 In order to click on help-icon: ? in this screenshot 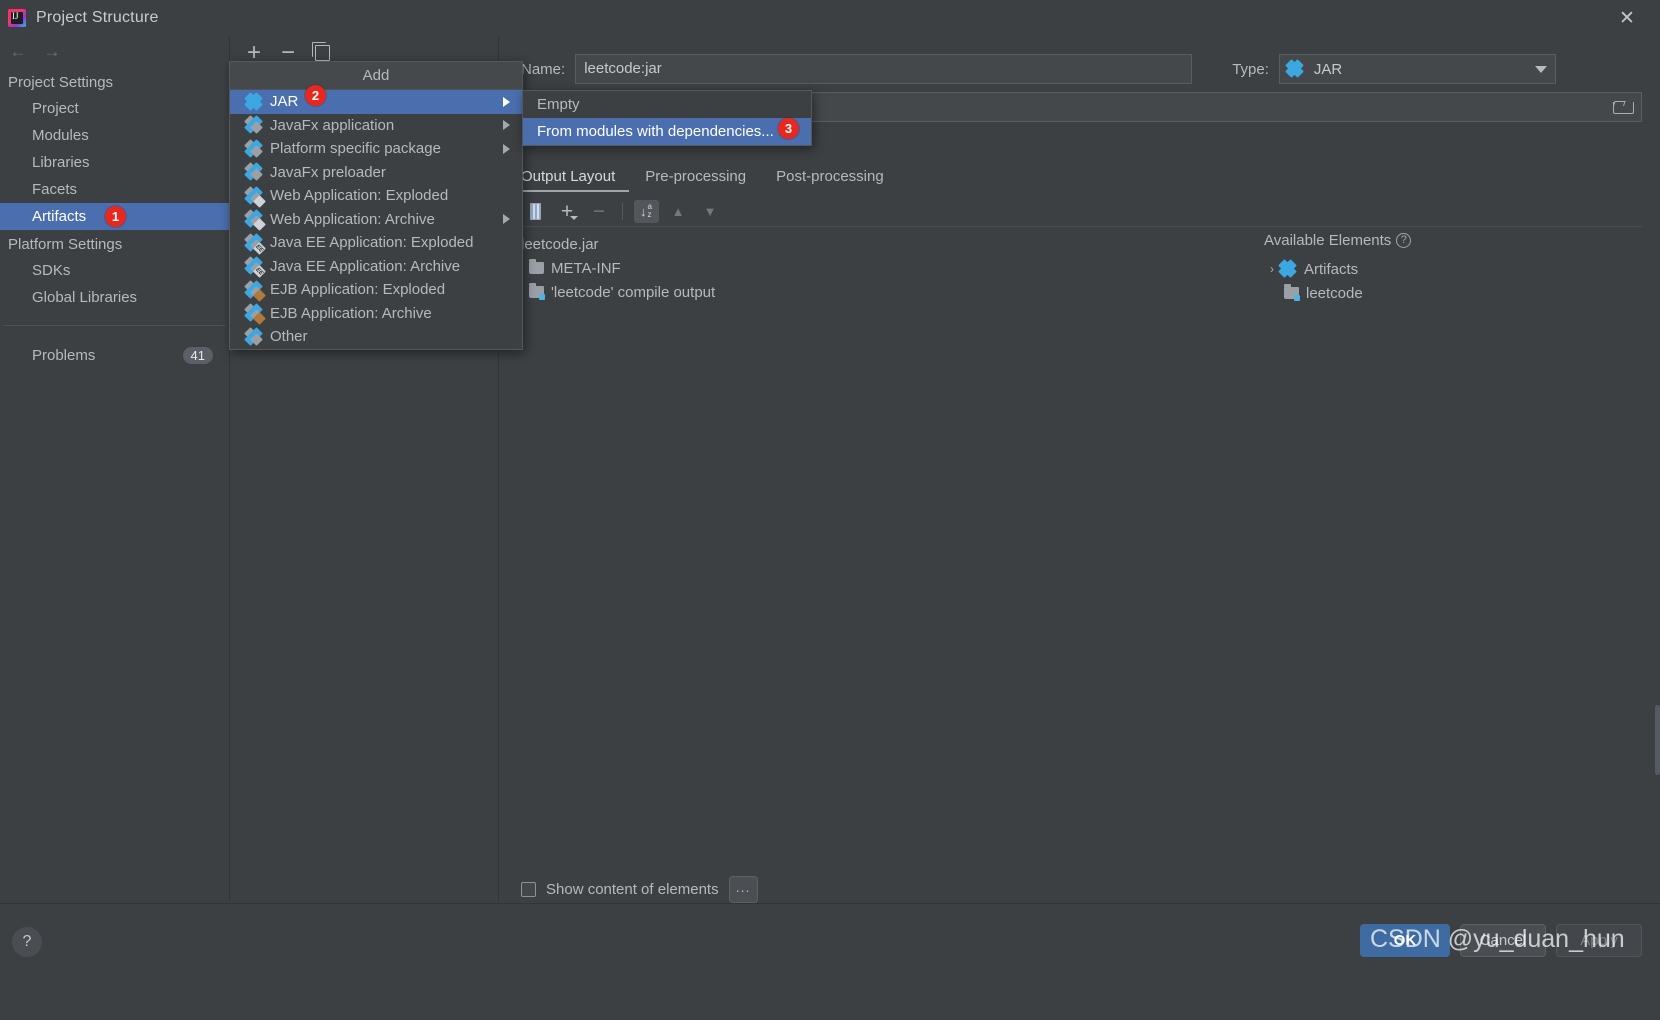, I will do `click(1404, 240)`.